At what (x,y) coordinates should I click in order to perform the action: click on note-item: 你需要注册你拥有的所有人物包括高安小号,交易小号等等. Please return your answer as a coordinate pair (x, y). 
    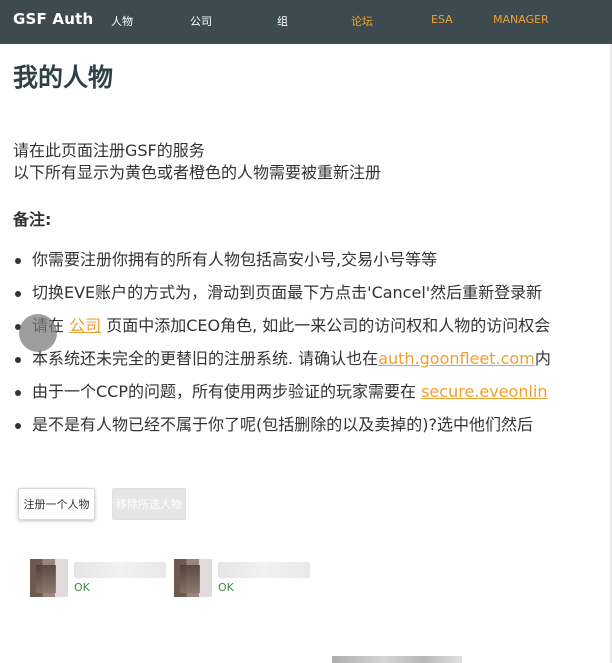
    Looking at the image, I should click on (312, 266).